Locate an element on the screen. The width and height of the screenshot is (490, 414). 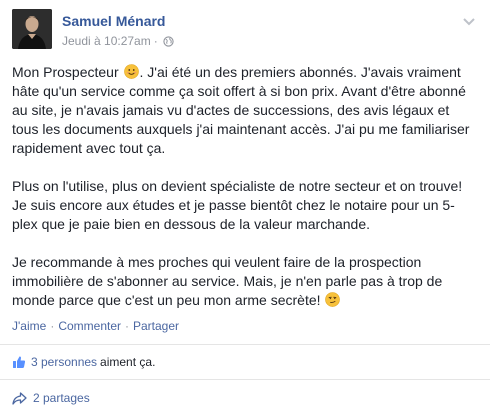
likes-summary: 3 personnes aiment ça. is located at coordinates (83, 362).